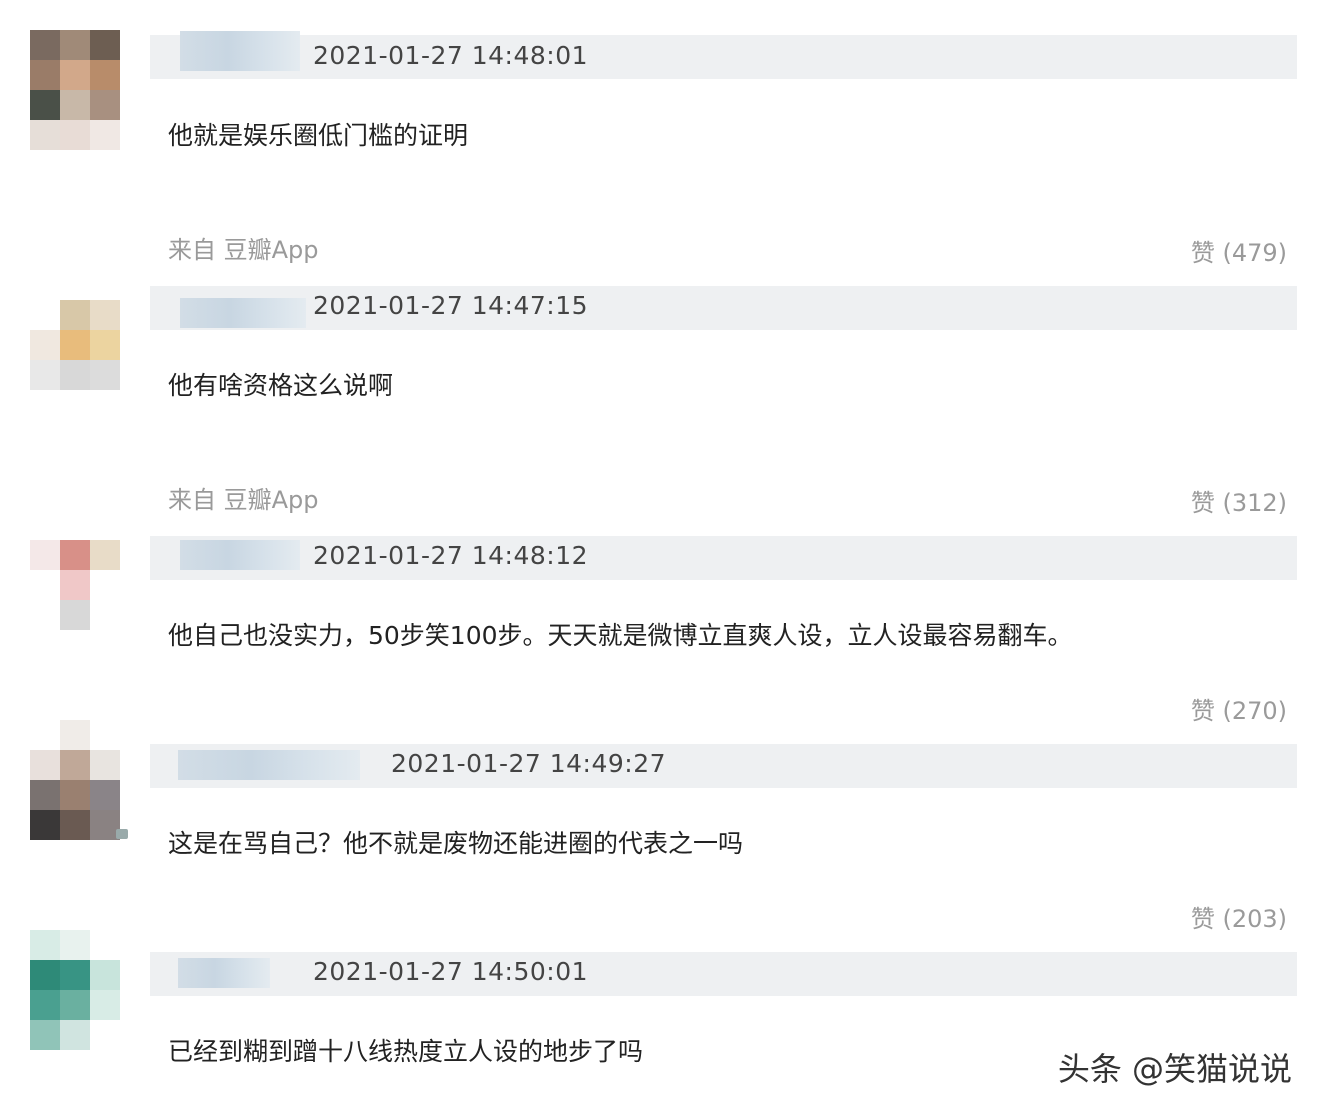  I want to click on timestamp: 2021-01-27 14:48:01, so click(451, 55).